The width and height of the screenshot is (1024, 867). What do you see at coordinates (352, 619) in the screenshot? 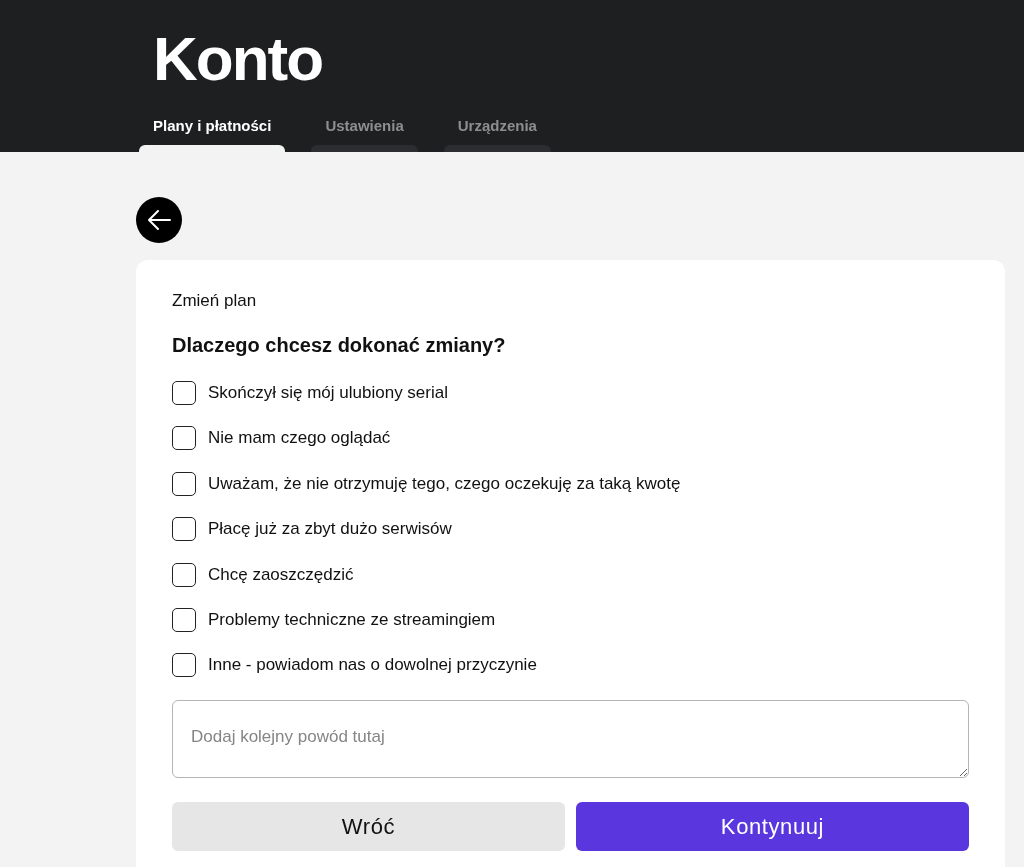
I see `checkbox-label: Problemy techniczne ze streamingiem` at bounding box center [352, 619].